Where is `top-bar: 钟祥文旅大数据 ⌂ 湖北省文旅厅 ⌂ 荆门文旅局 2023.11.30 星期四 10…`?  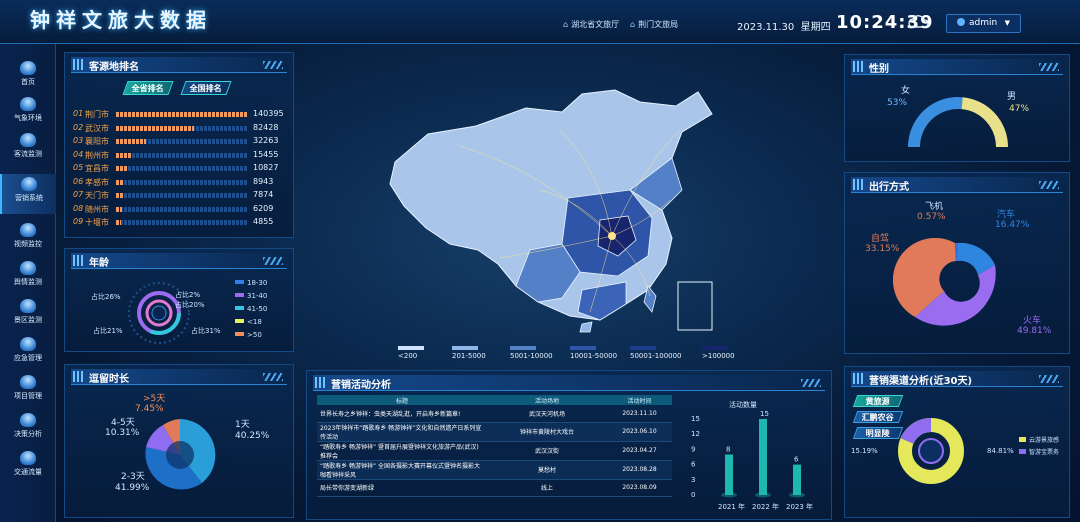 top-bar: 钟祥文旅大数据 ⌂ 湖北省文旅厅 ⌂ 荆门文旅局 2023.11.30 星期四 10… is located at coordinates (540, 22).